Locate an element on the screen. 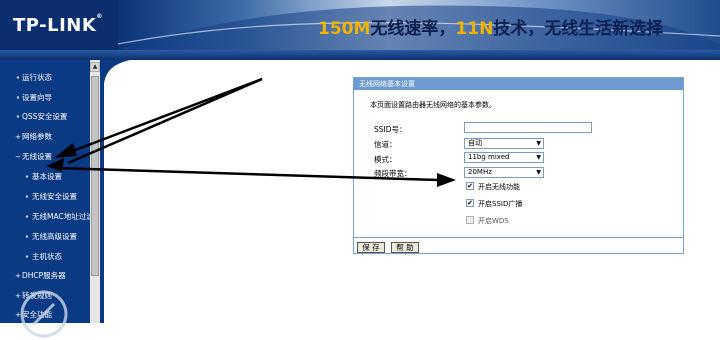 This screenshot has height=340, width=720. sidebar-item-wireless-advanced: • 无线高级设置 is located at coordinates (38, 237).